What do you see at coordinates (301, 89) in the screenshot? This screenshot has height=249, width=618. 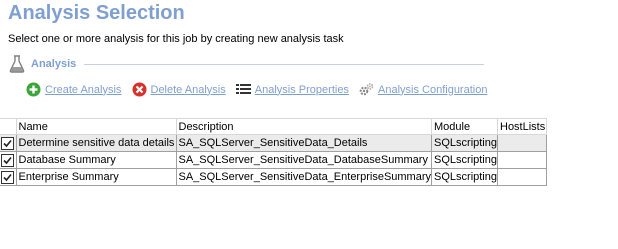 I see `analysis-properties-label: Analysis Properties` at bounding box center [301, 89].